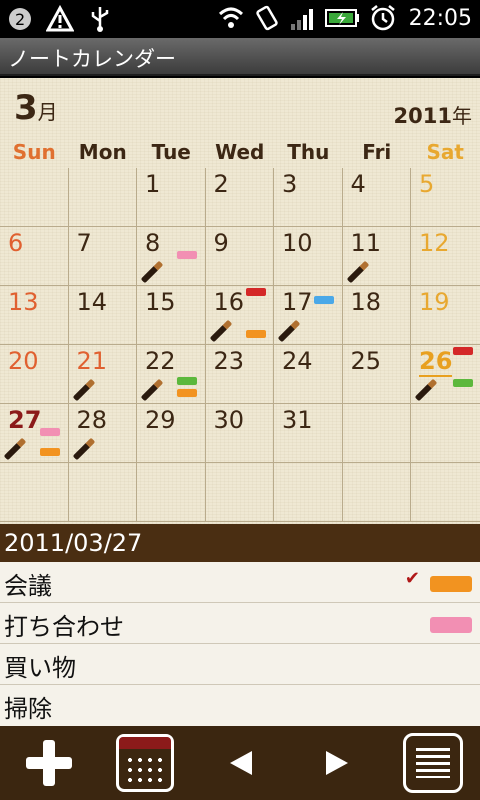 The image size is (480, 800). What do you see at coordinates (34, 374) in the screenshot?
I see `calendar-day-cell: 20` at bounding box center [34, 374].